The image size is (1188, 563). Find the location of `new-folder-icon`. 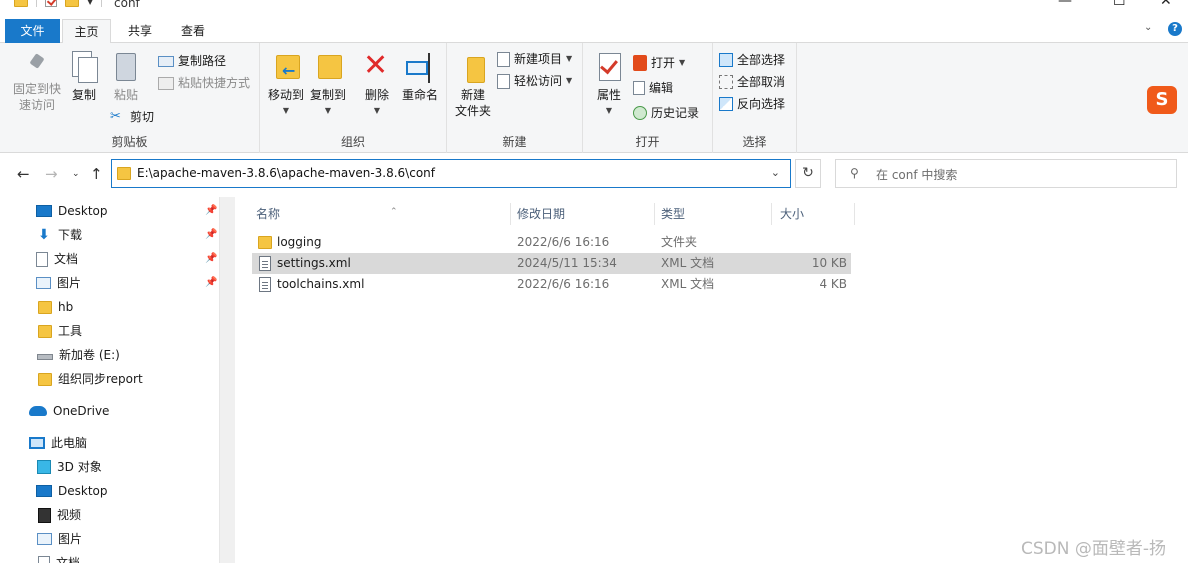

new-folder-icon is located at coordinates (72, 3).